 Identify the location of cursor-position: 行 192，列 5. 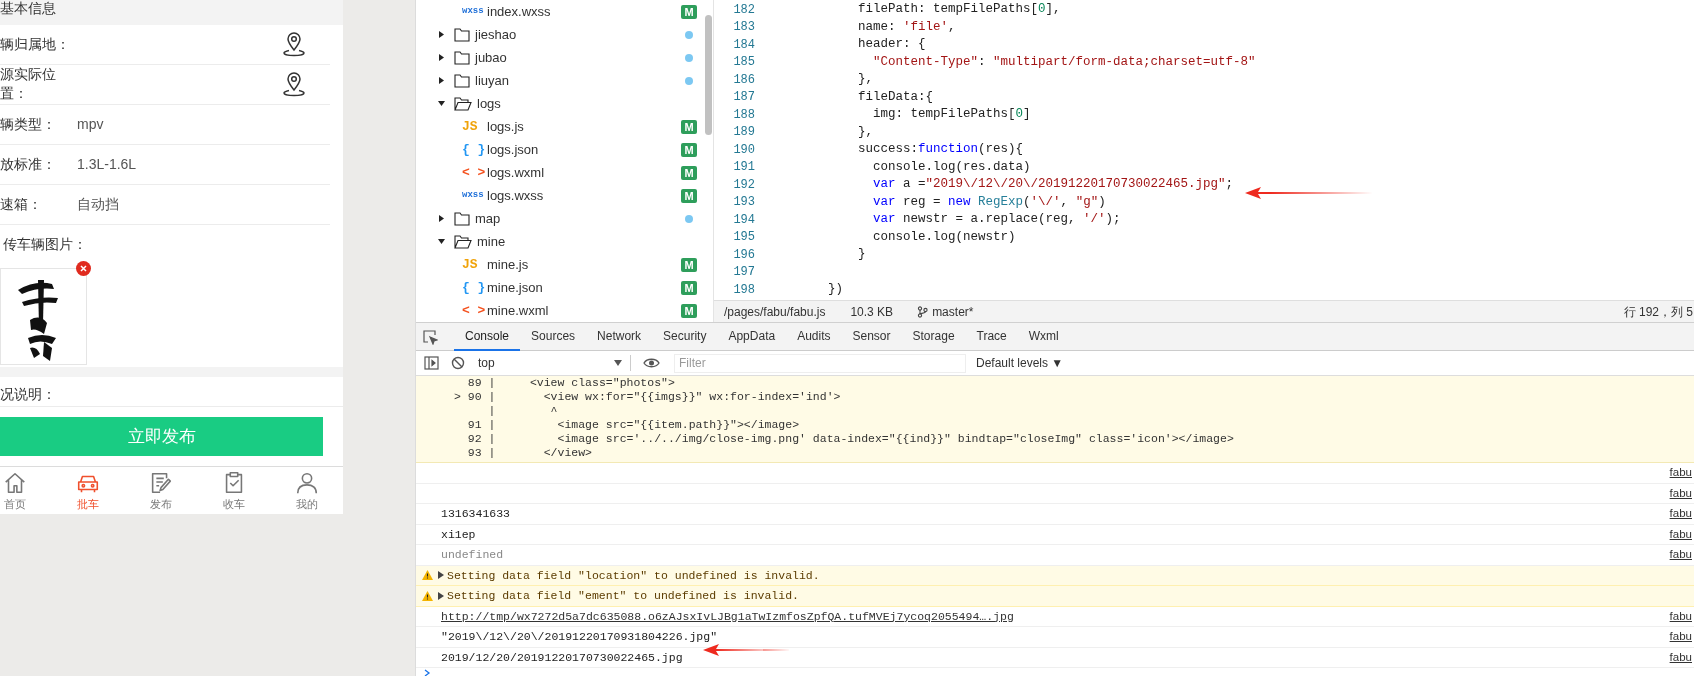
(1658, 312).